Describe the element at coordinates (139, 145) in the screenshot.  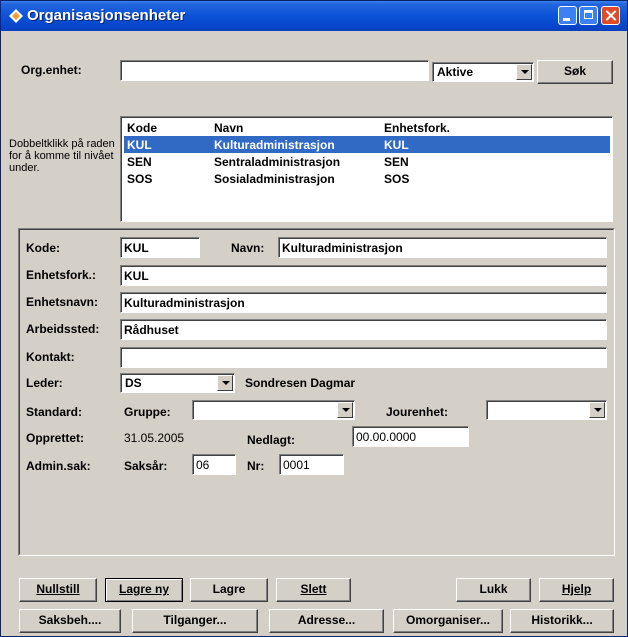
I see `list-item-kode: KUL` at that location.